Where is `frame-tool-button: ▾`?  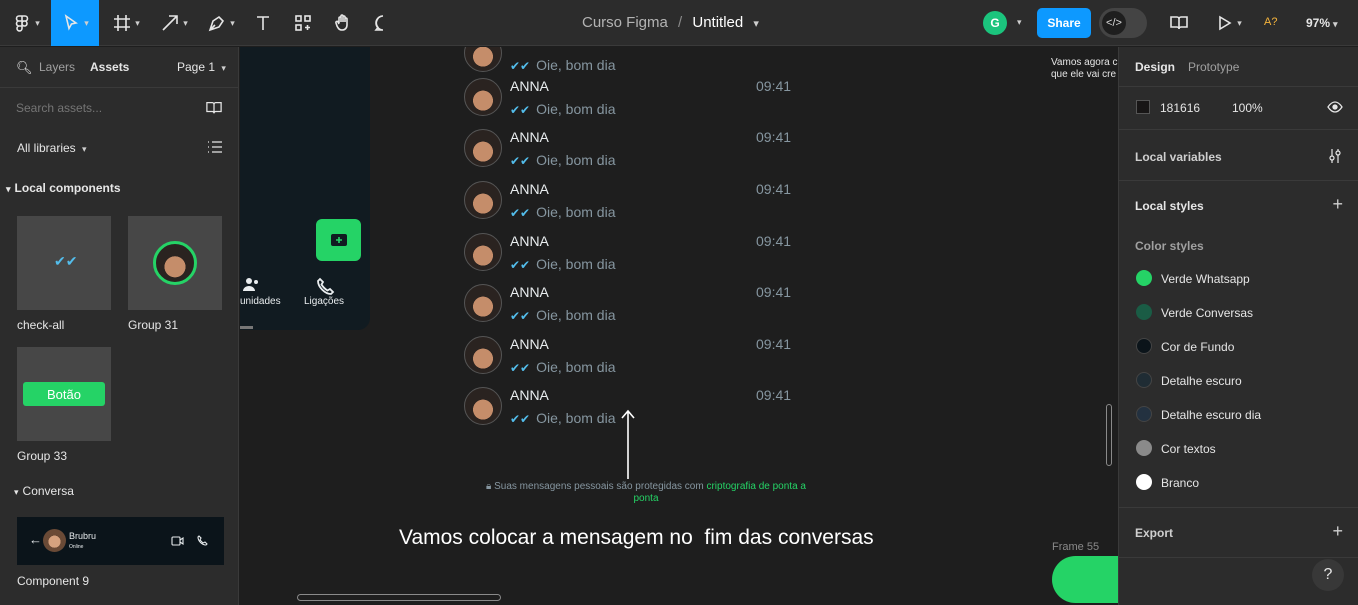 frame-tool-button: ▾ is located at coordinates (126, 23).